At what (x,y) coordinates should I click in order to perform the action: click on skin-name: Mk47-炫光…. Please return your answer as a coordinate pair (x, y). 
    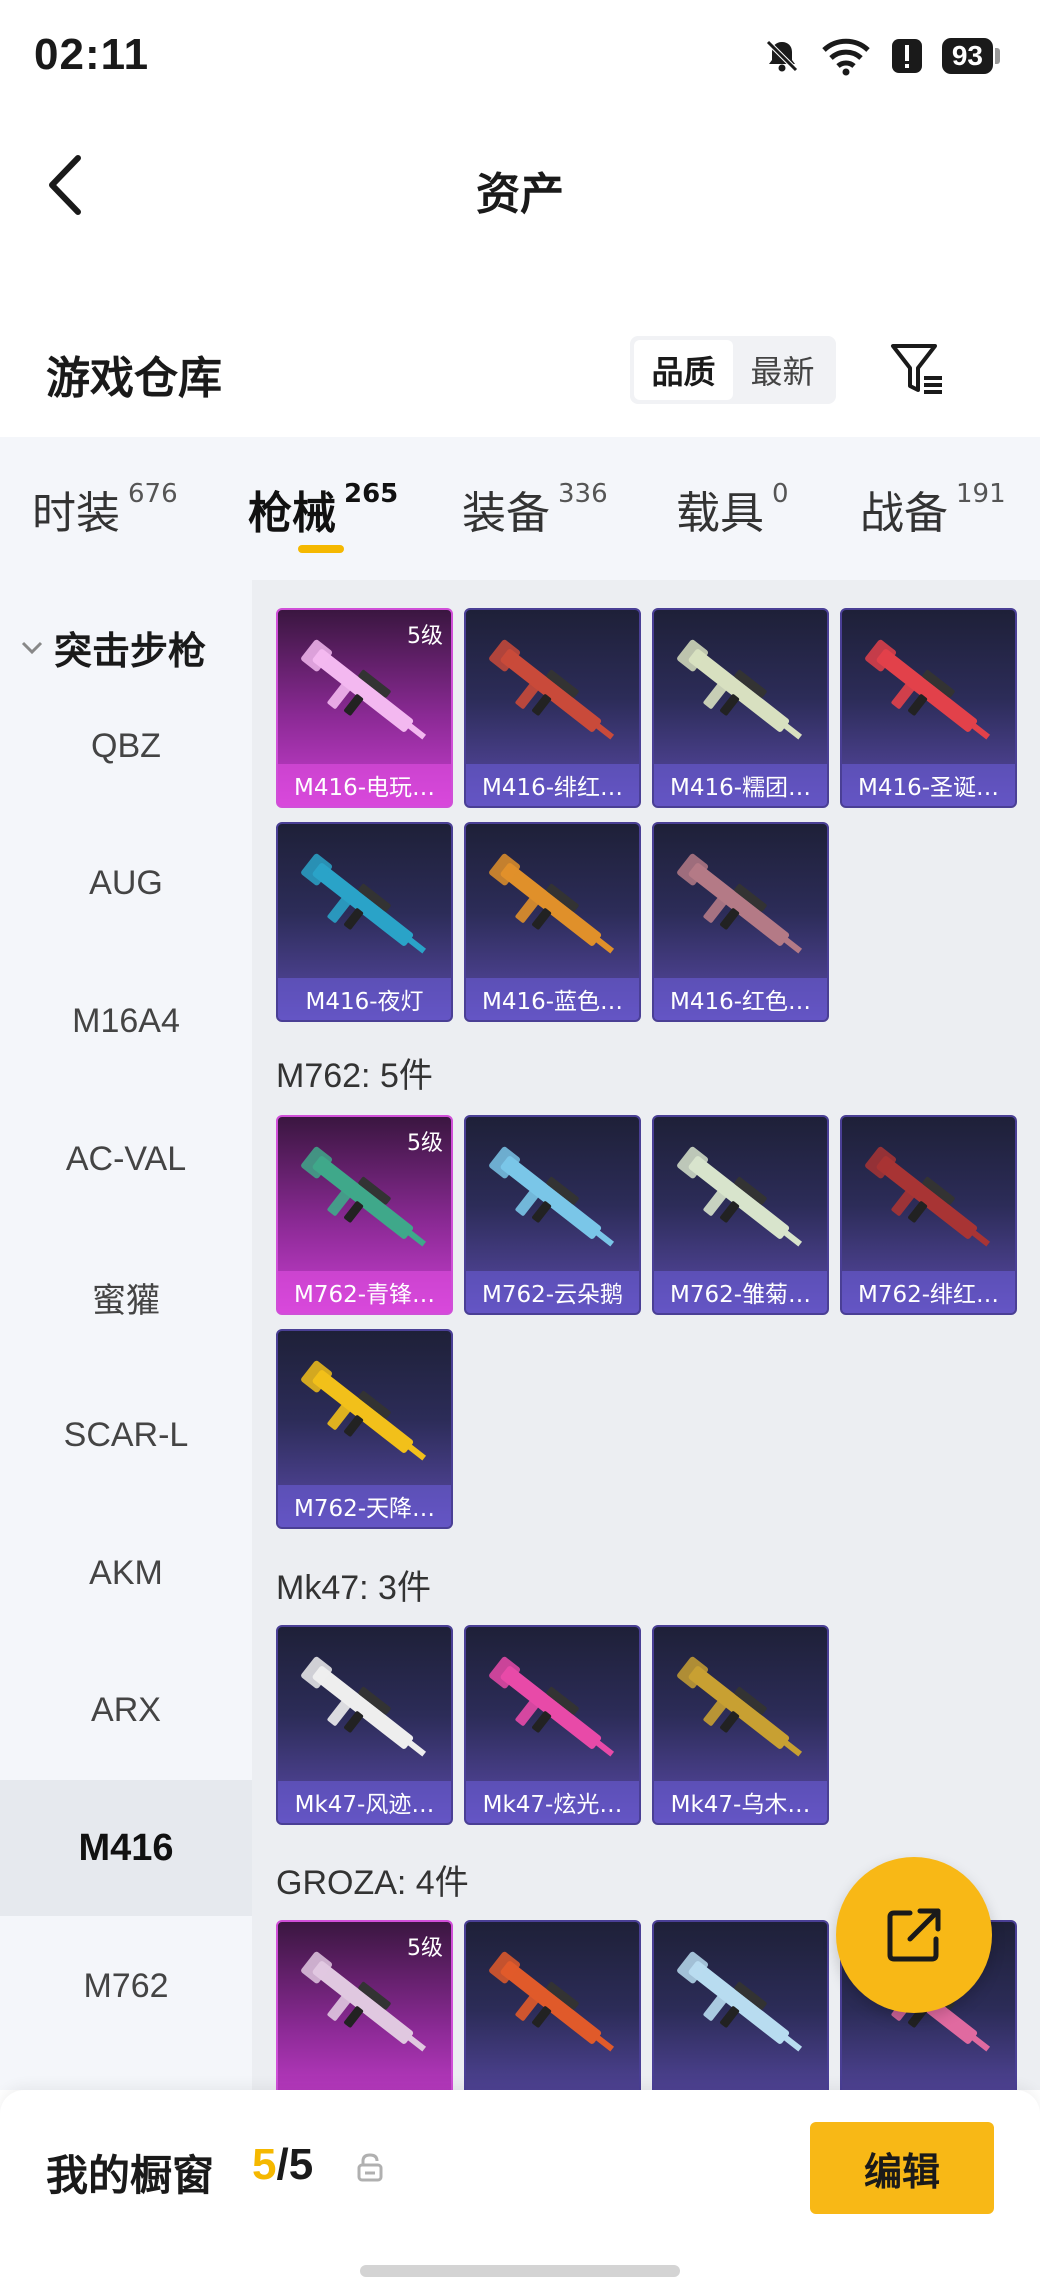
    Looking at the image, I should click on (552, 1802).